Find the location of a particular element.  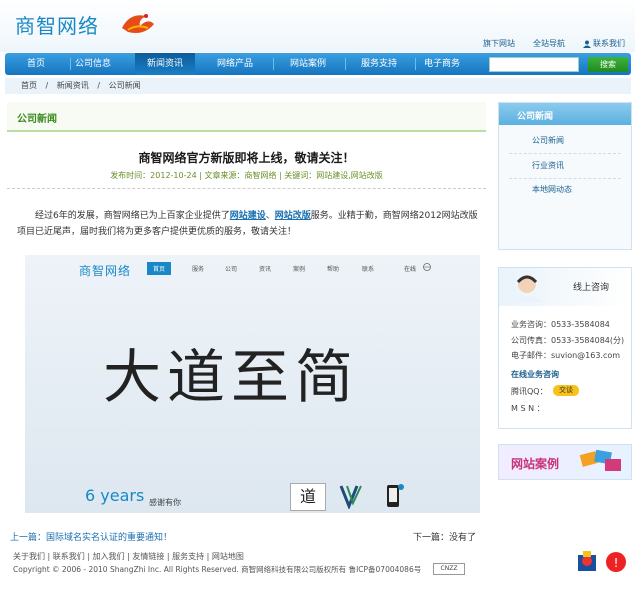

contact-label: 联系我们 is located at coordinates (609, 43).